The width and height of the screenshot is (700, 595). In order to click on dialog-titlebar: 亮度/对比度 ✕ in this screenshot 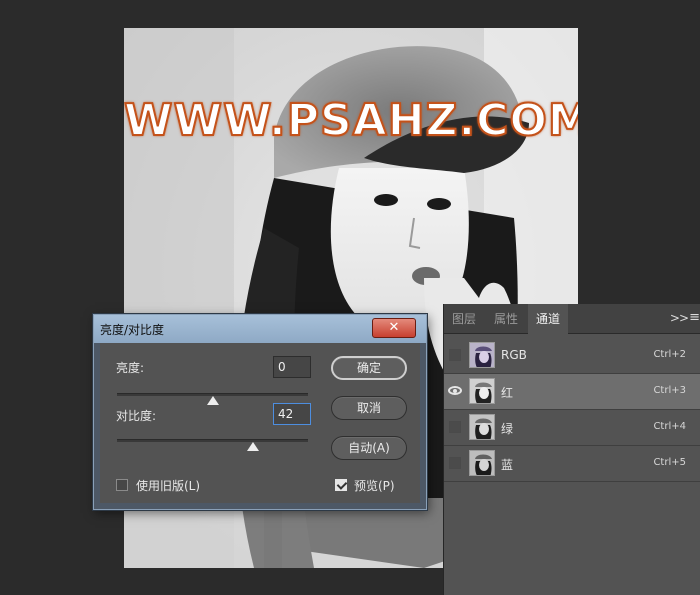, I will do `click(260, 329)`.